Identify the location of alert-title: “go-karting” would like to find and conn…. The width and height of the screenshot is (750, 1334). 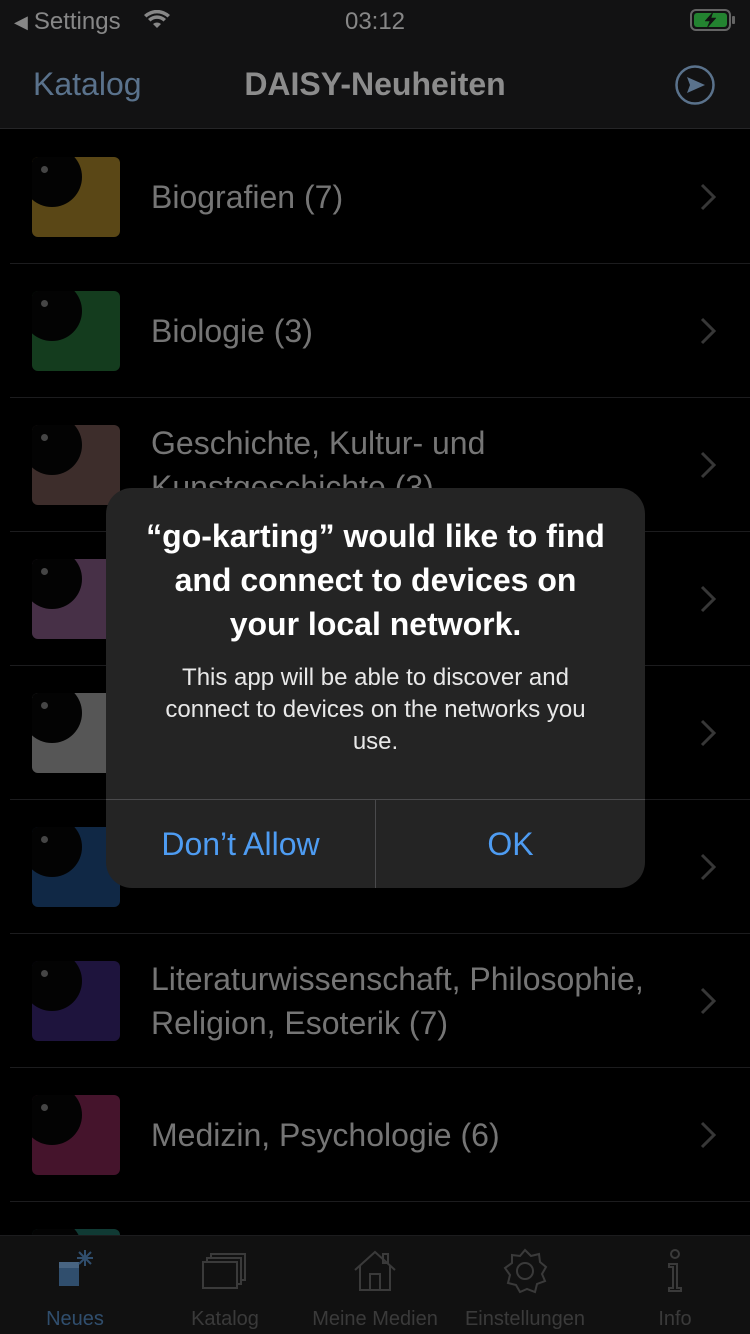
(375, 580).